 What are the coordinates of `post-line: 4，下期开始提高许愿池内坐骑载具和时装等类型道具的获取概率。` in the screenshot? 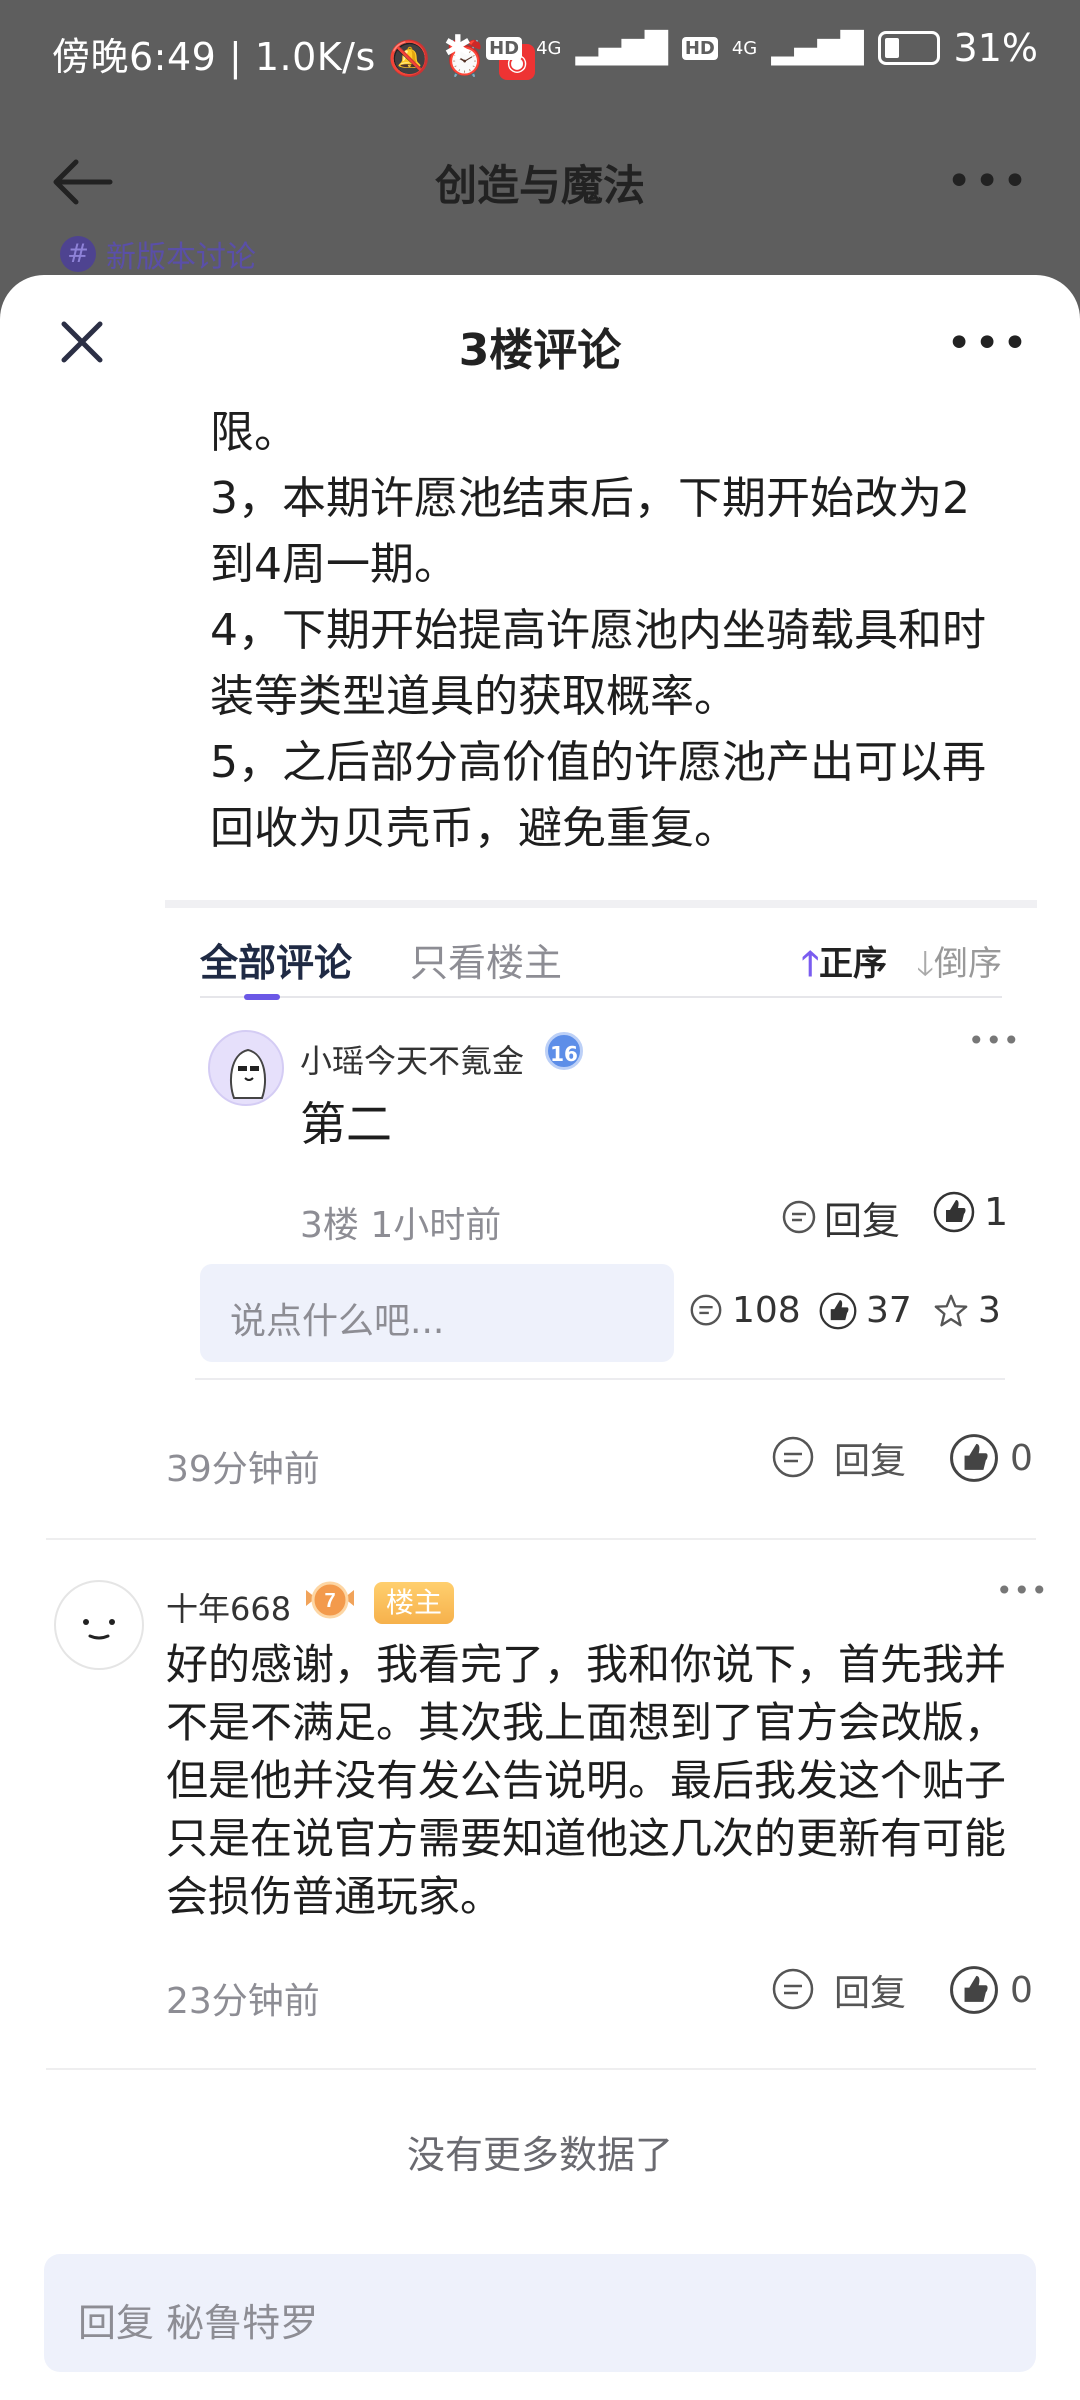 It's located at (598, 663).